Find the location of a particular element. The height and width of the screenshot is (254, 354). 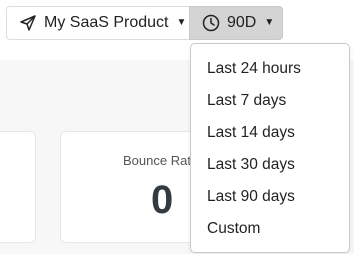

bounce-rate-label: Bounce Rate is located at coordinates (161, 160).